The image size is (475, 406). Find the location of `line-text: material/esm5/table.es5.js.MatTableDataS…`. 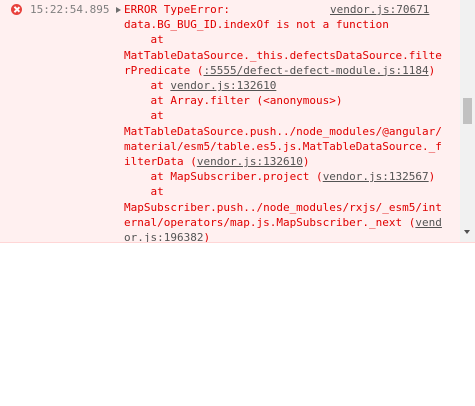

line-text: material/esm5/table.es5.js.MatTableDataS… is located at coordinates (283, 146).